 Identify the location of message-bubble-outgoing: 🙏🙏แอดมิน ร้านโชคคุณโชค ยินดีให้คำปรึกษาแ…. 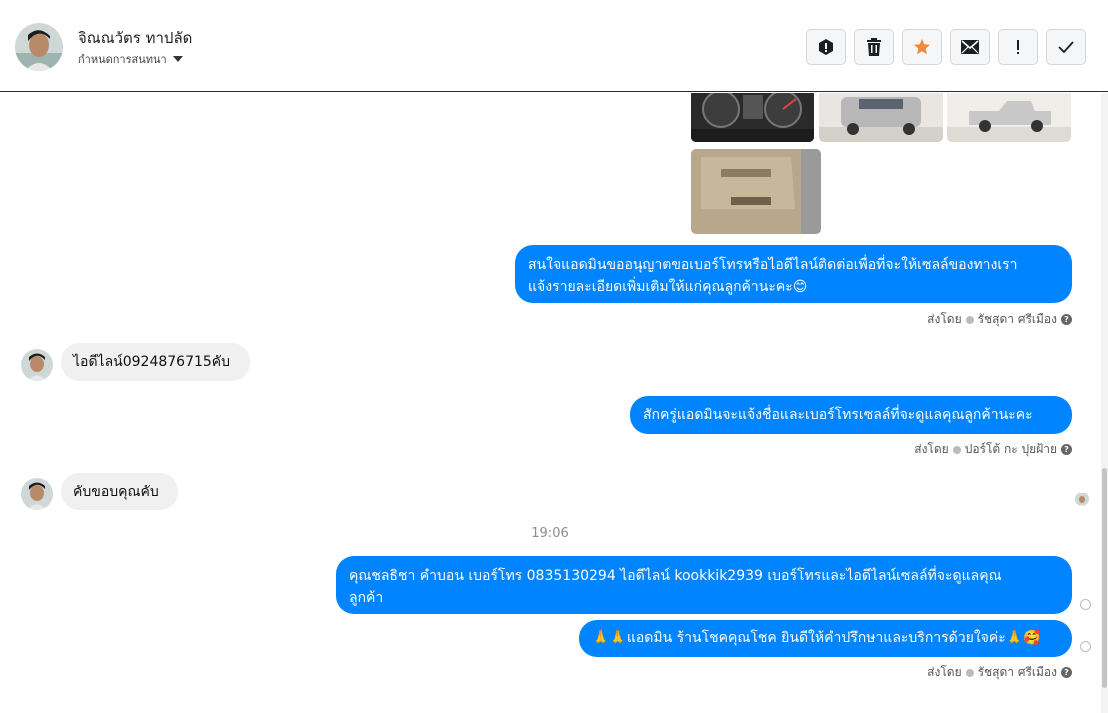
(825, 638).